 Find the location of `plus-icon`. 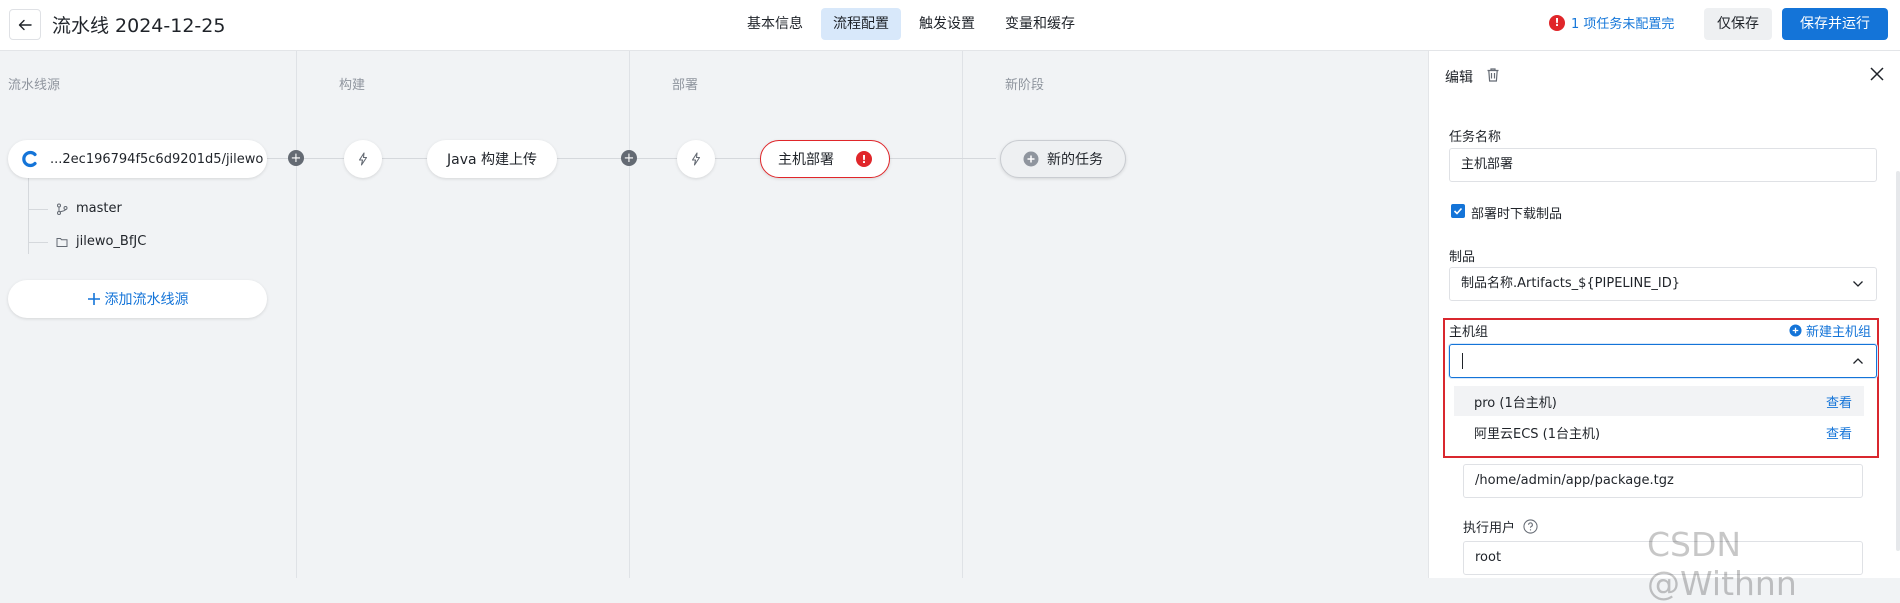

plus-icon is located at coordinates (93, 299).